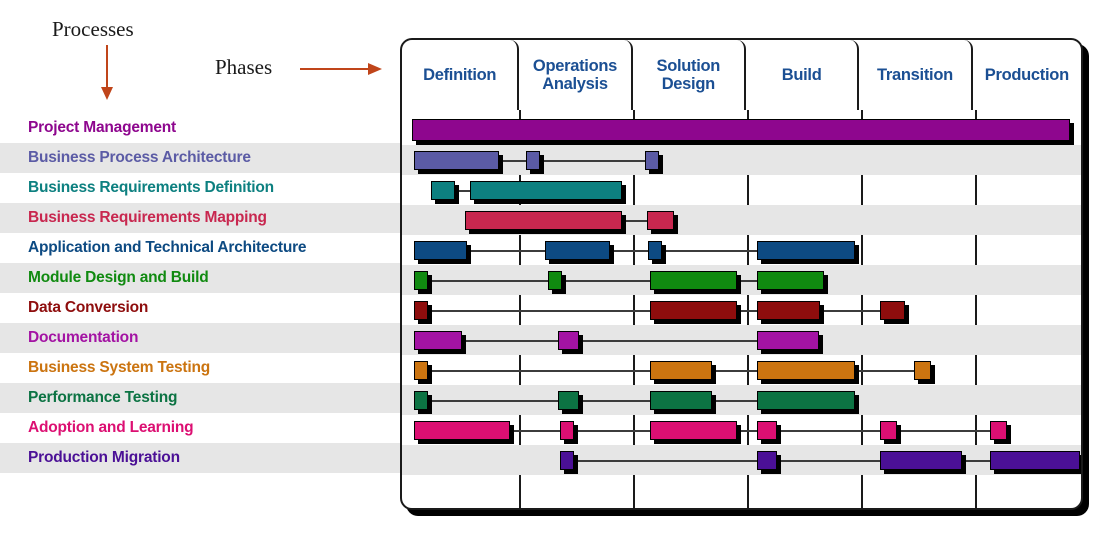  What do you see at coordinates (200, 458) in the screenshot?
I see `process-label: Production Migration` at bounding box center [200, 458].